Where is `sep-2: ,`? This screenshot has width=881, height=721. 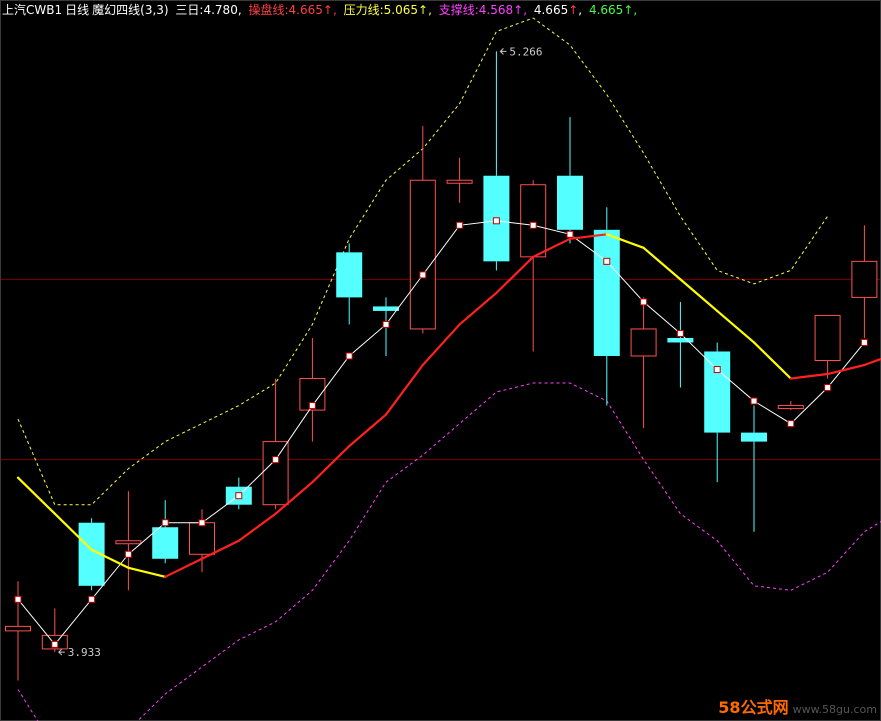 sep-2: , is located at coordinates (334, 10).